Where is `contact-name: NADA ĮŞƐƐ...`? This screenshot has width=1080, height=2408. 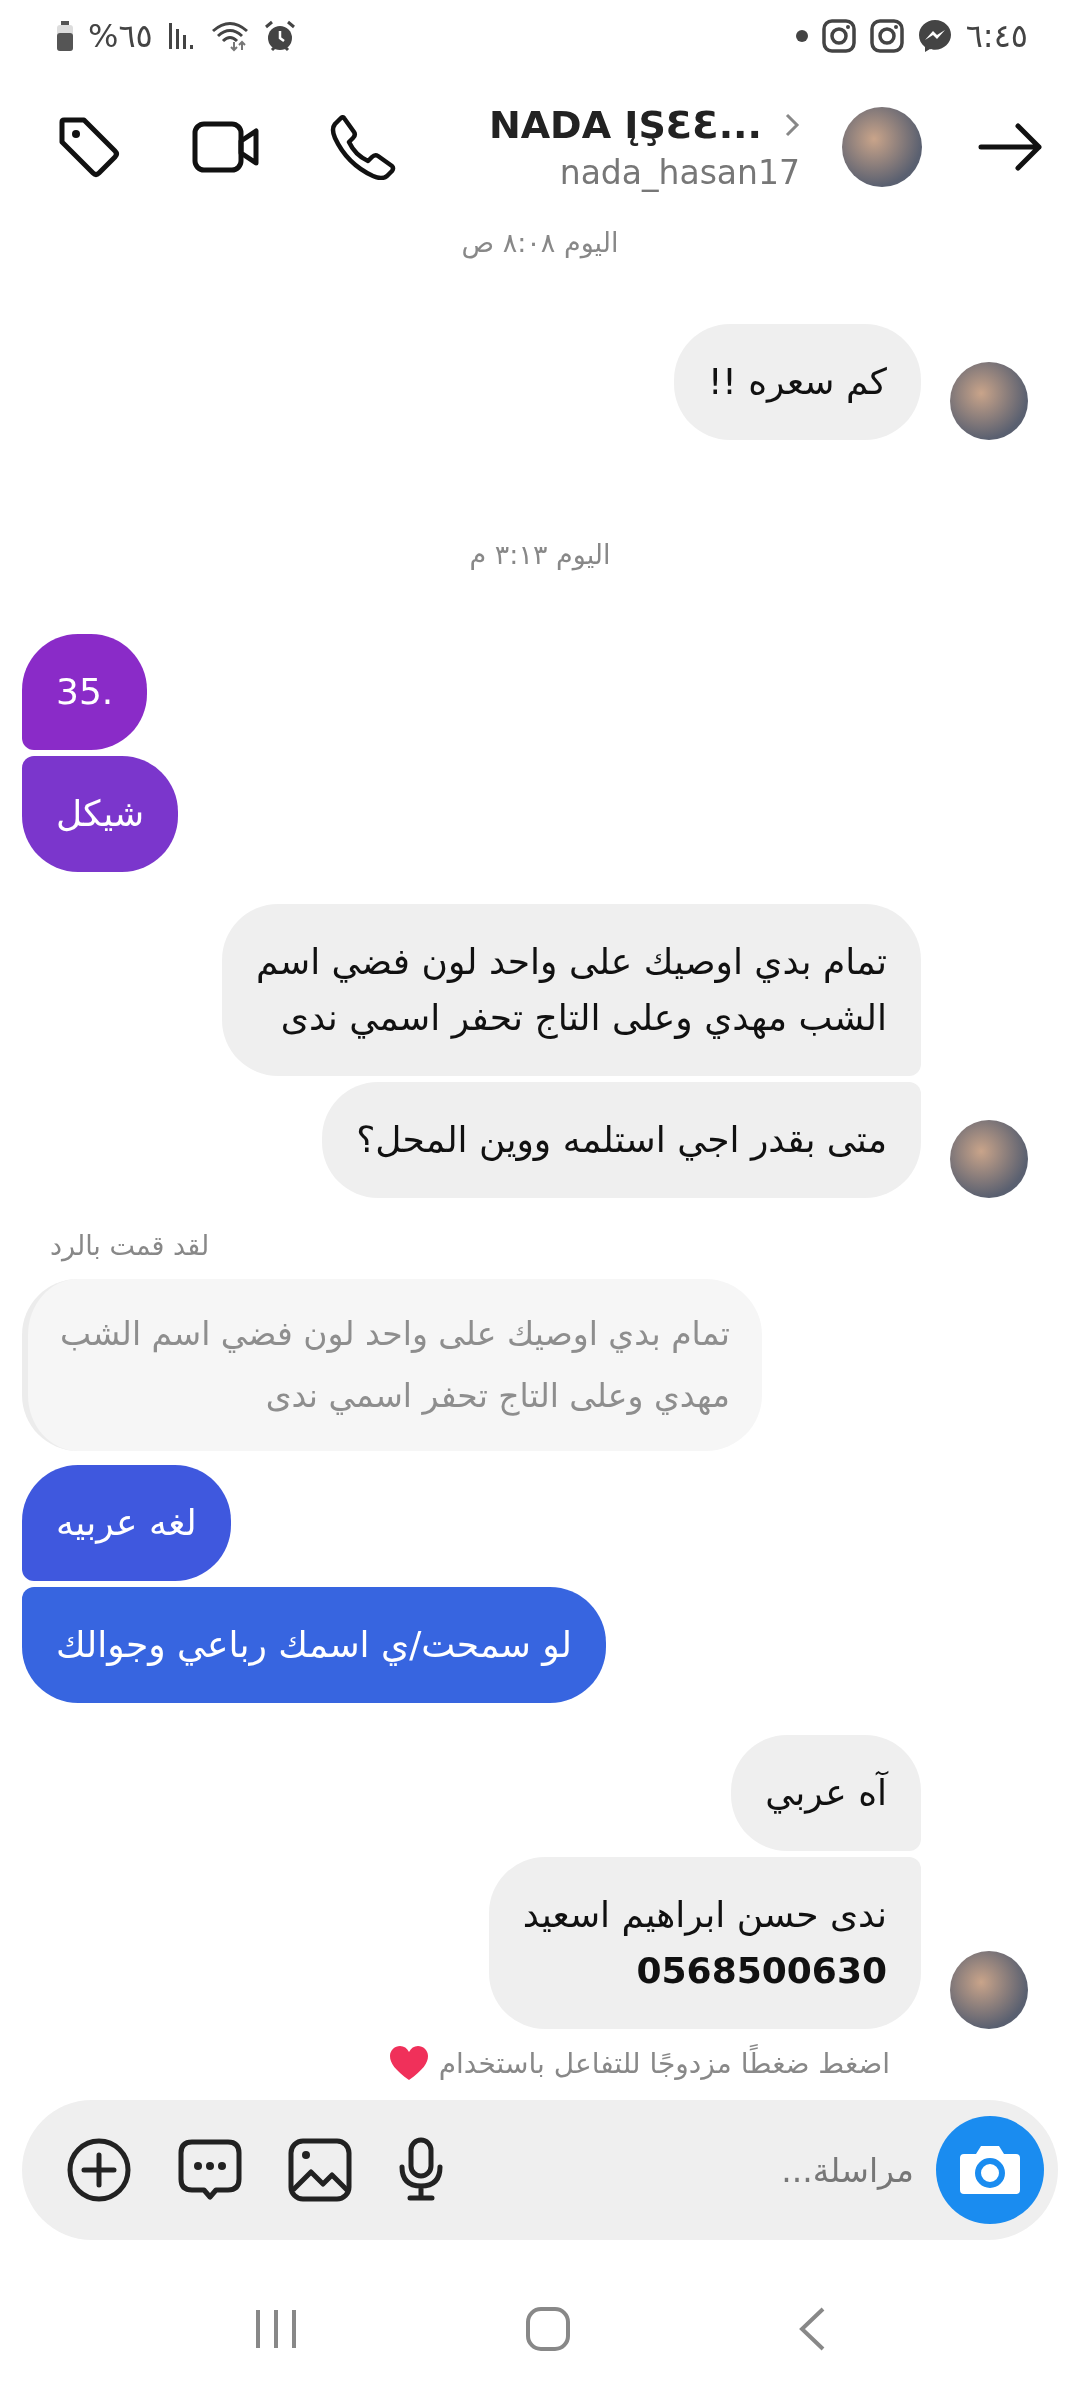
contact-name: NADA ĮŞƐƐ... is located at coordinates (625, 124).